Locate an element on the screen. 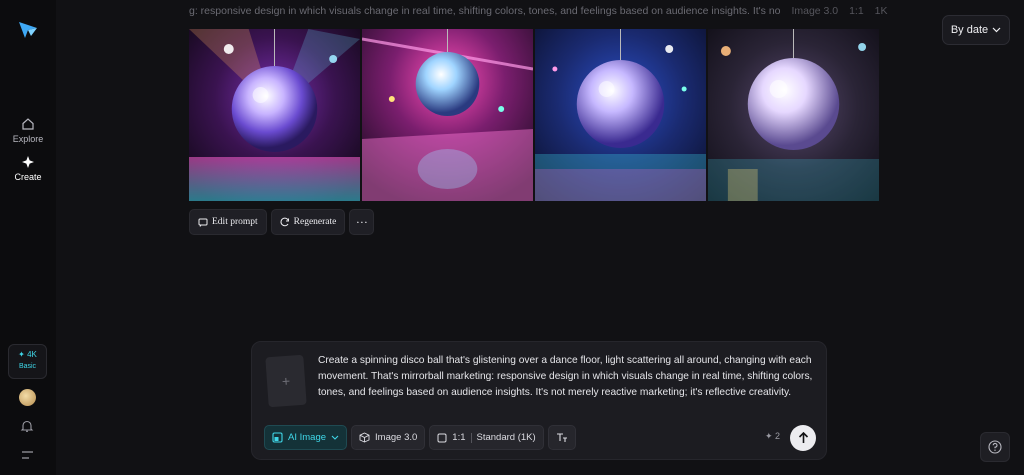 This screenshot has height=475, width=1024. ratio-tag: 1:1 is located at coordinates (856, 11).